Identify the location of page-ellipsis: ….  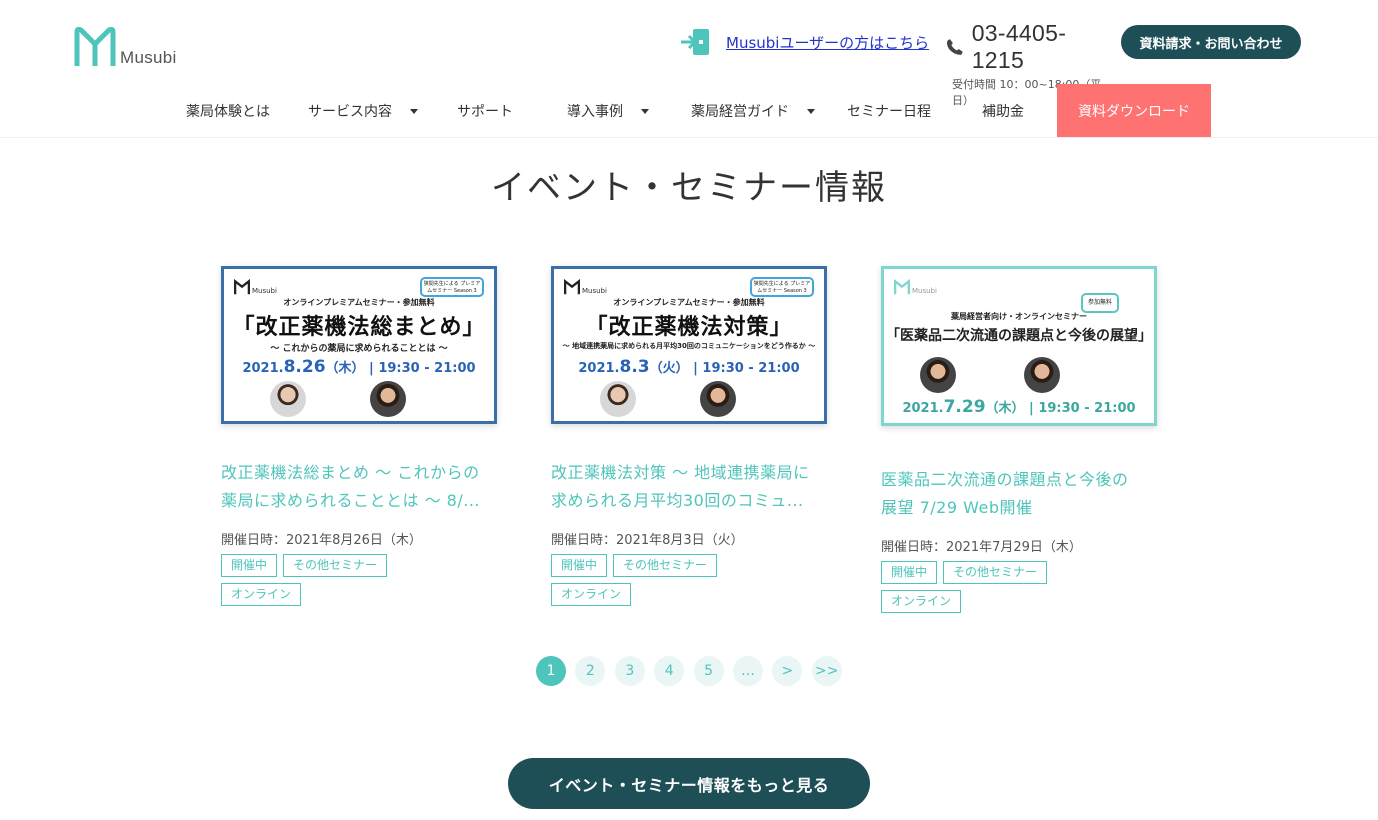
(747, 671).